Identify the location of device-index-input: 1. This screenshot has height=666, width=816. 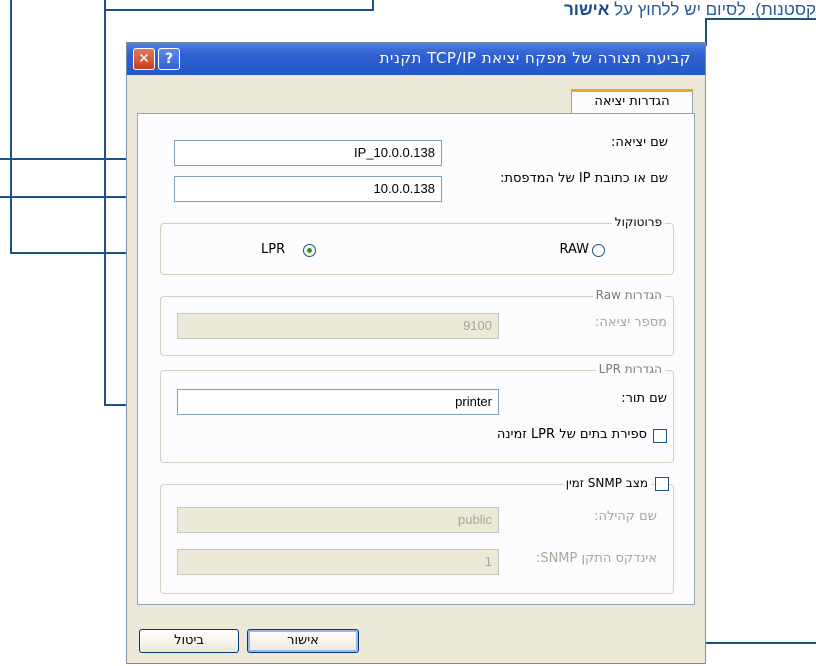
(338, 562).